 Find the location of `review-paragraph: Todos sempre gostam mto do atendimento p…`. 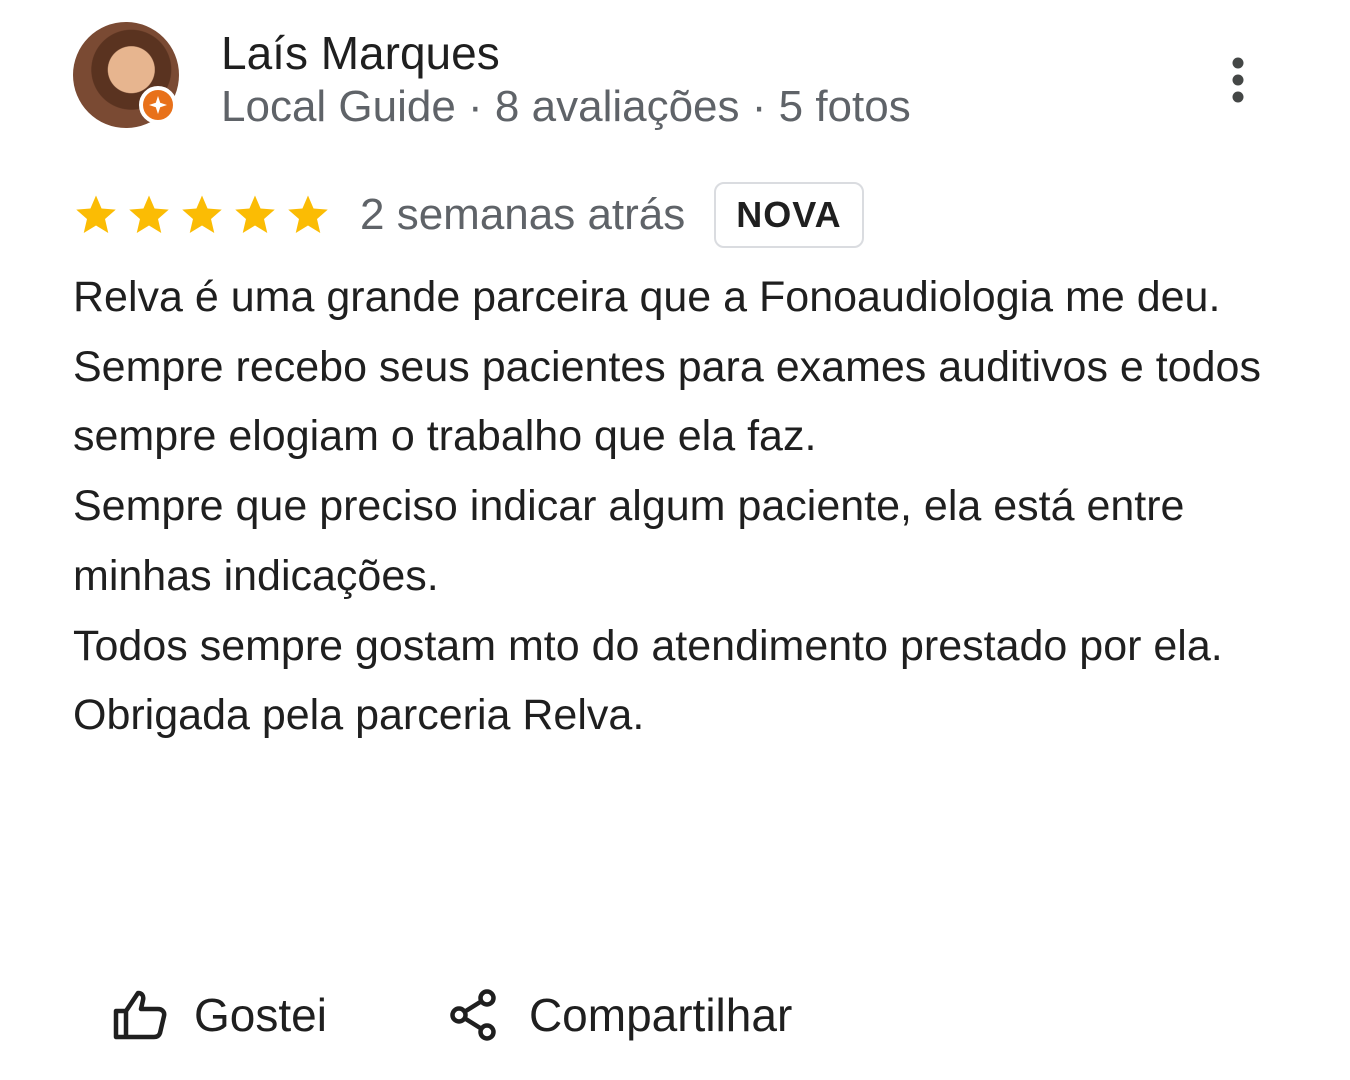

review-paragraph: Todos sempre gostam mto do atendimento p… is located at coordinates (648, 645).